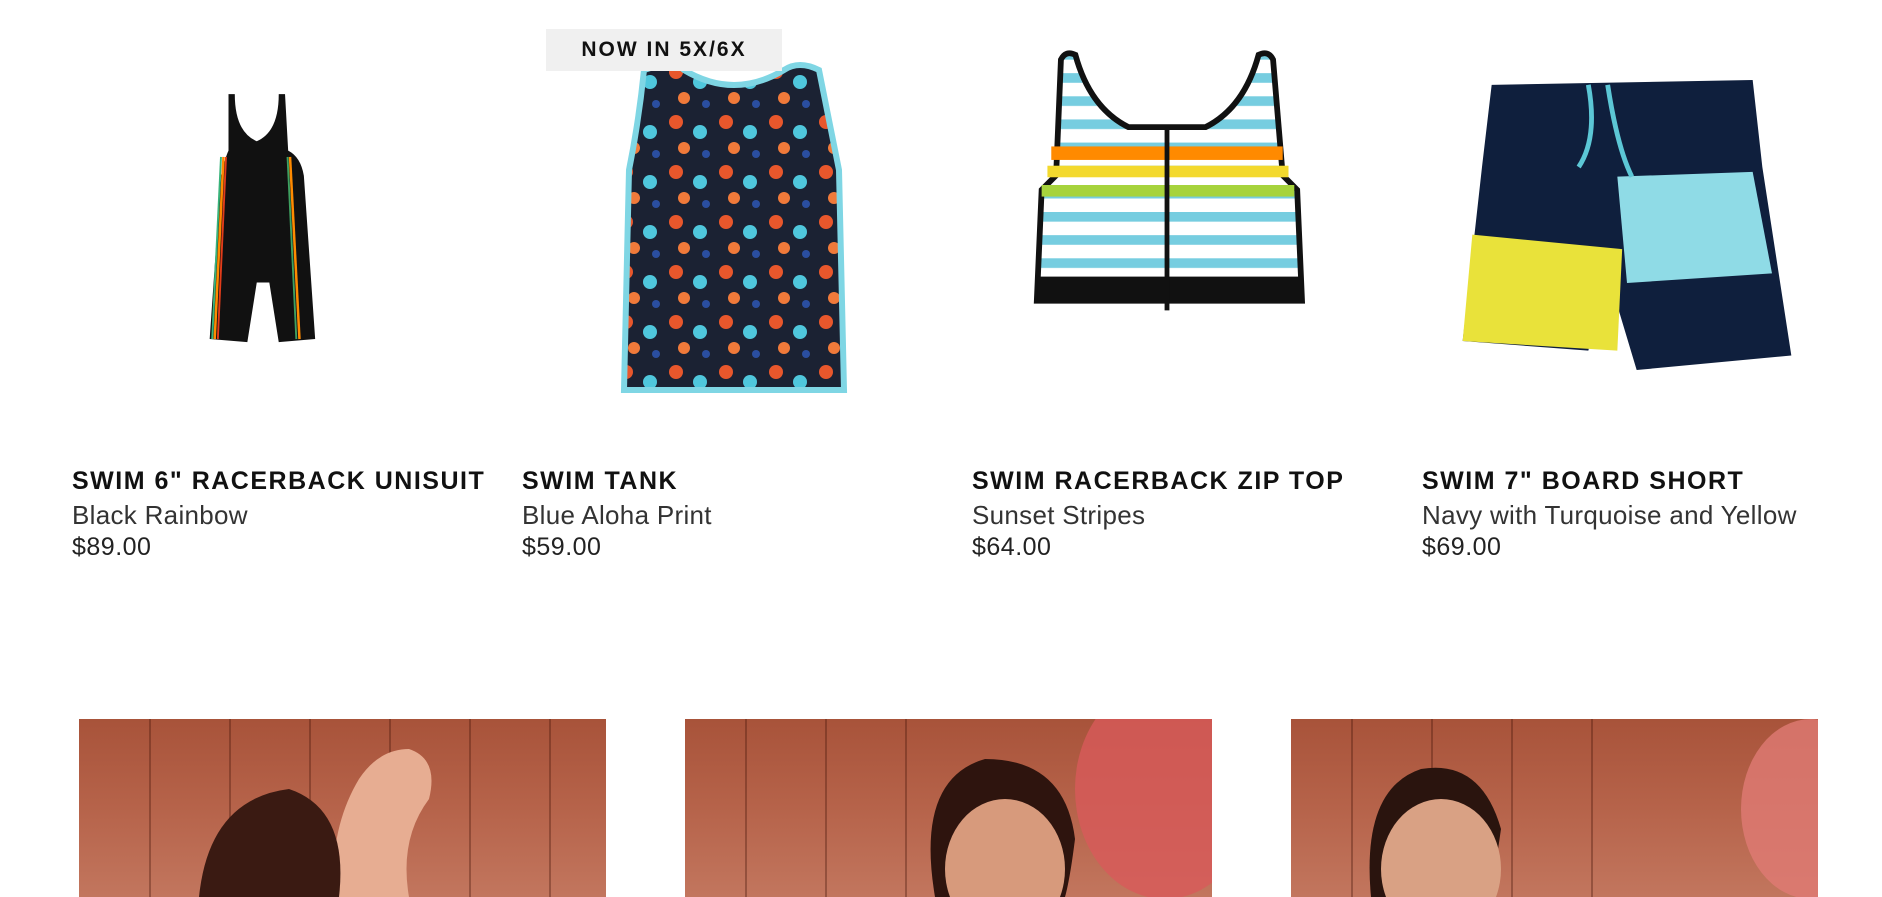 The image size is (1882, 897). What do you see at coordinates (1059, 515) in the screenshot?
I see `product-color: Sunset Stripes` at bounding box center [1059, 515].